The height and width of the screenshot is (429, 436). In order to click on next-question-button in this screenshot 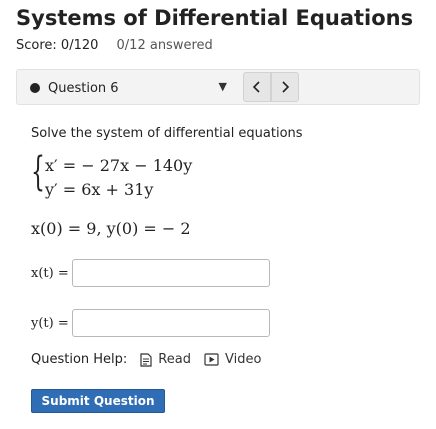, I will do `click(285, 87)`.